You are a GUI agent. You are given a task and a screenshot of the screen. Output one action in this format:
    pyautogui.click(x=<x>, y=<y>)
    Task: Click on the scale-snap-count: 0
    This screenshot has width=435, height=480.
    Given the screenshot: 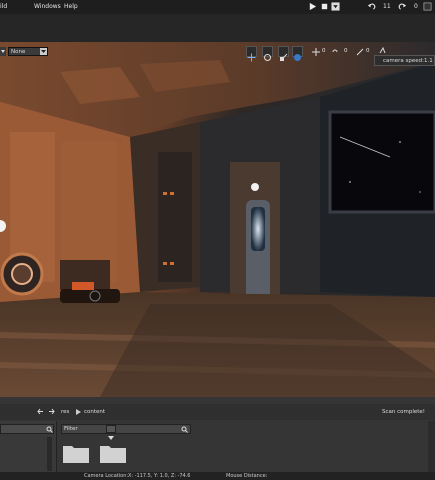 What is the action you would take?
    pyautogui.click(x=368, y=51)
    